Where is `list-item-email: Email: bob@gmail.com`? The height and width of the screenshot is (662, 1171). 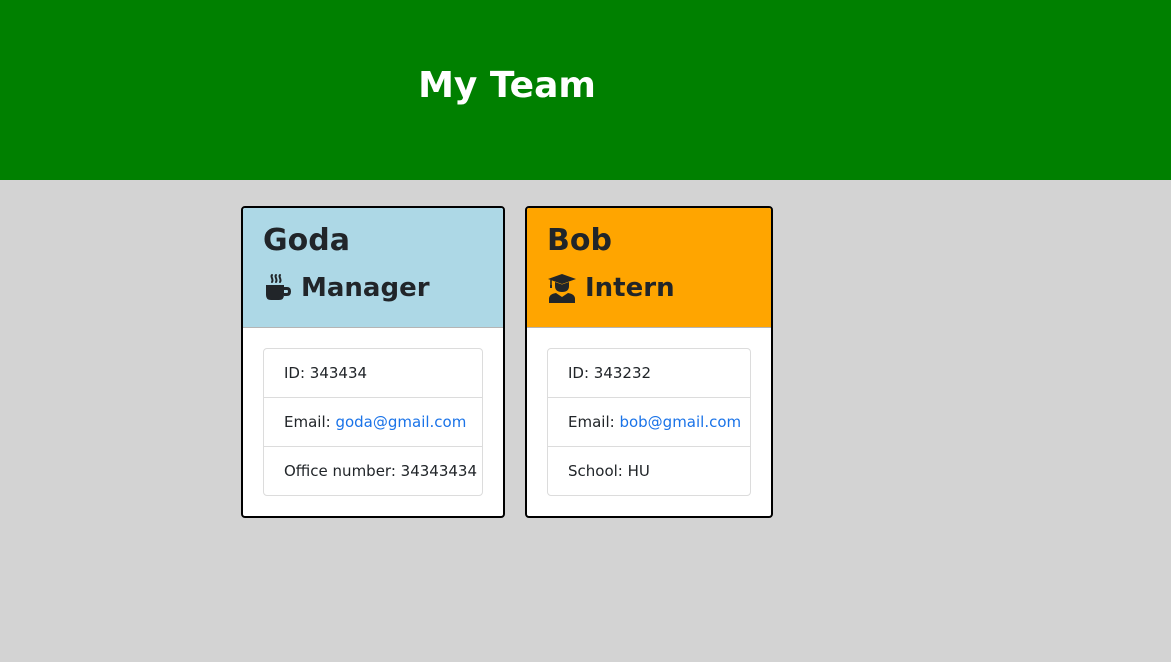
list-item-email: Email: bob@gmail.com is located at coordinates (649, 421).